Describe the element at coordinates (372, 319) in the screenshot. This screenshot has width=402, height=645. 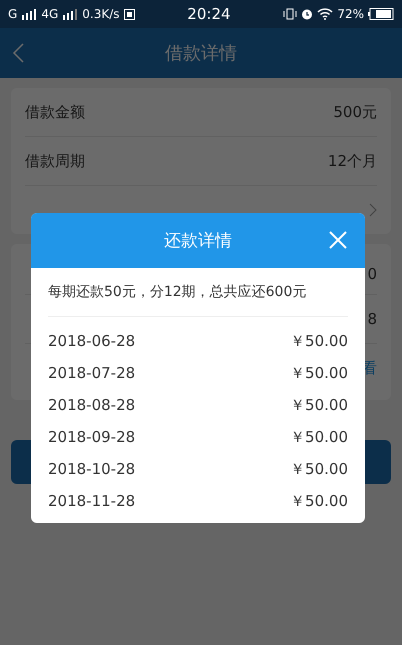
I see `row-value: 8` at that location.